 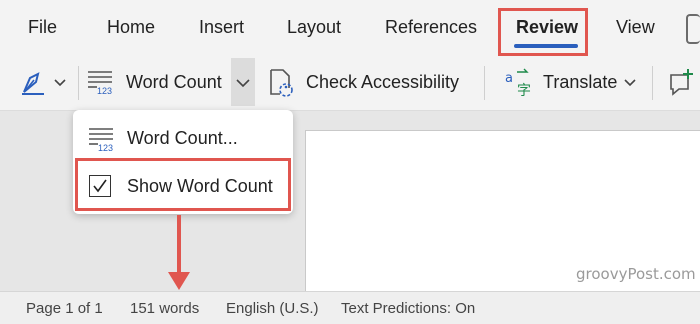 I want to click on status-word-count: 151 words, so click(x=164, y=308).